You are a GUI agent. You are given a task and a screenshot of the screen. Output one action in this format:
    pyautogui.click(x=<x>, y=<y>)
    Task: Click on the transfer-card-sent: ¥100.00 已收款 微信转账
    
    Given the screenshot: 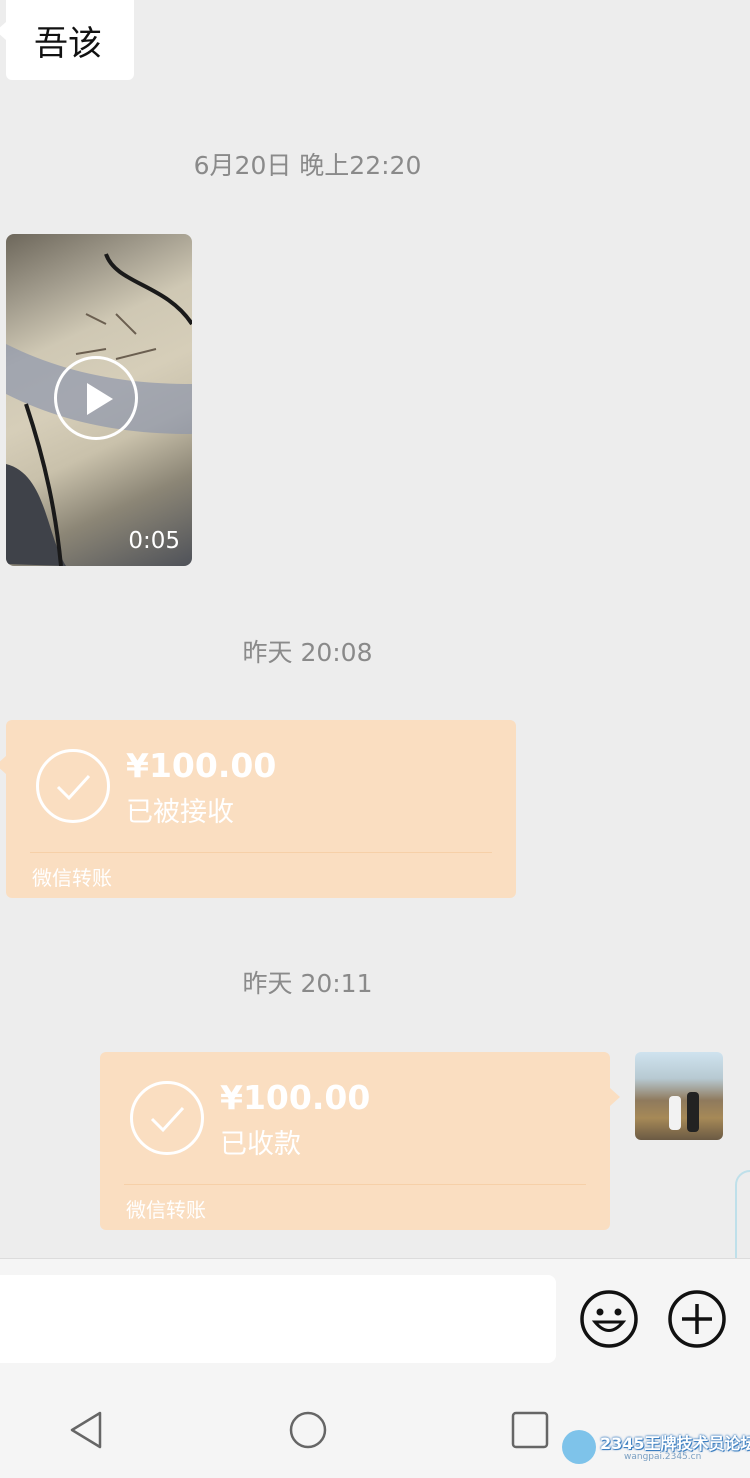 What is the action you would take?
    pyautogui.click(x=360, y=1141)
    